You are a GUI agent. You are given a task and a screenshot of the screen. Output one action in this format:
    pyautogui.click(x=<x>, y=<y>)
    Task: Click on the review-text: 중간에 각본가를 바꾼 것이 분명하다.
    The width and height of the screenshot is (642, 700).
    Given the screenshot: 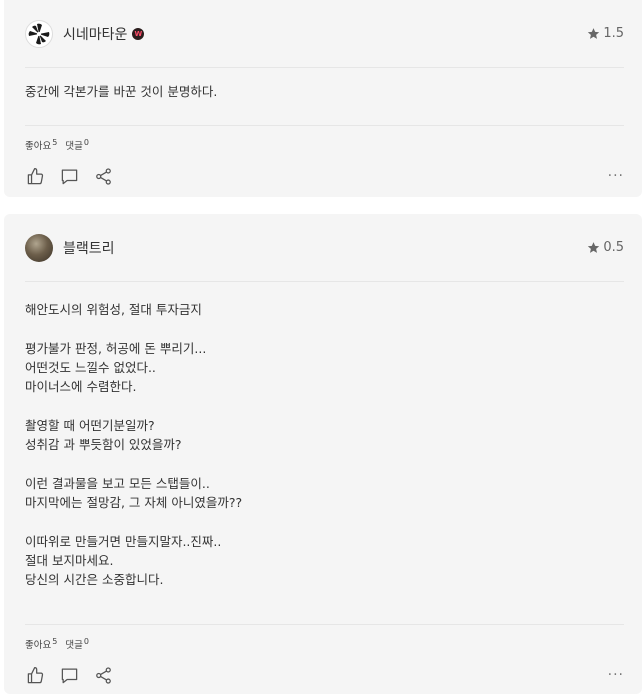 What is the action you would take?
    pyautogui.click(x=324, y=97)
    